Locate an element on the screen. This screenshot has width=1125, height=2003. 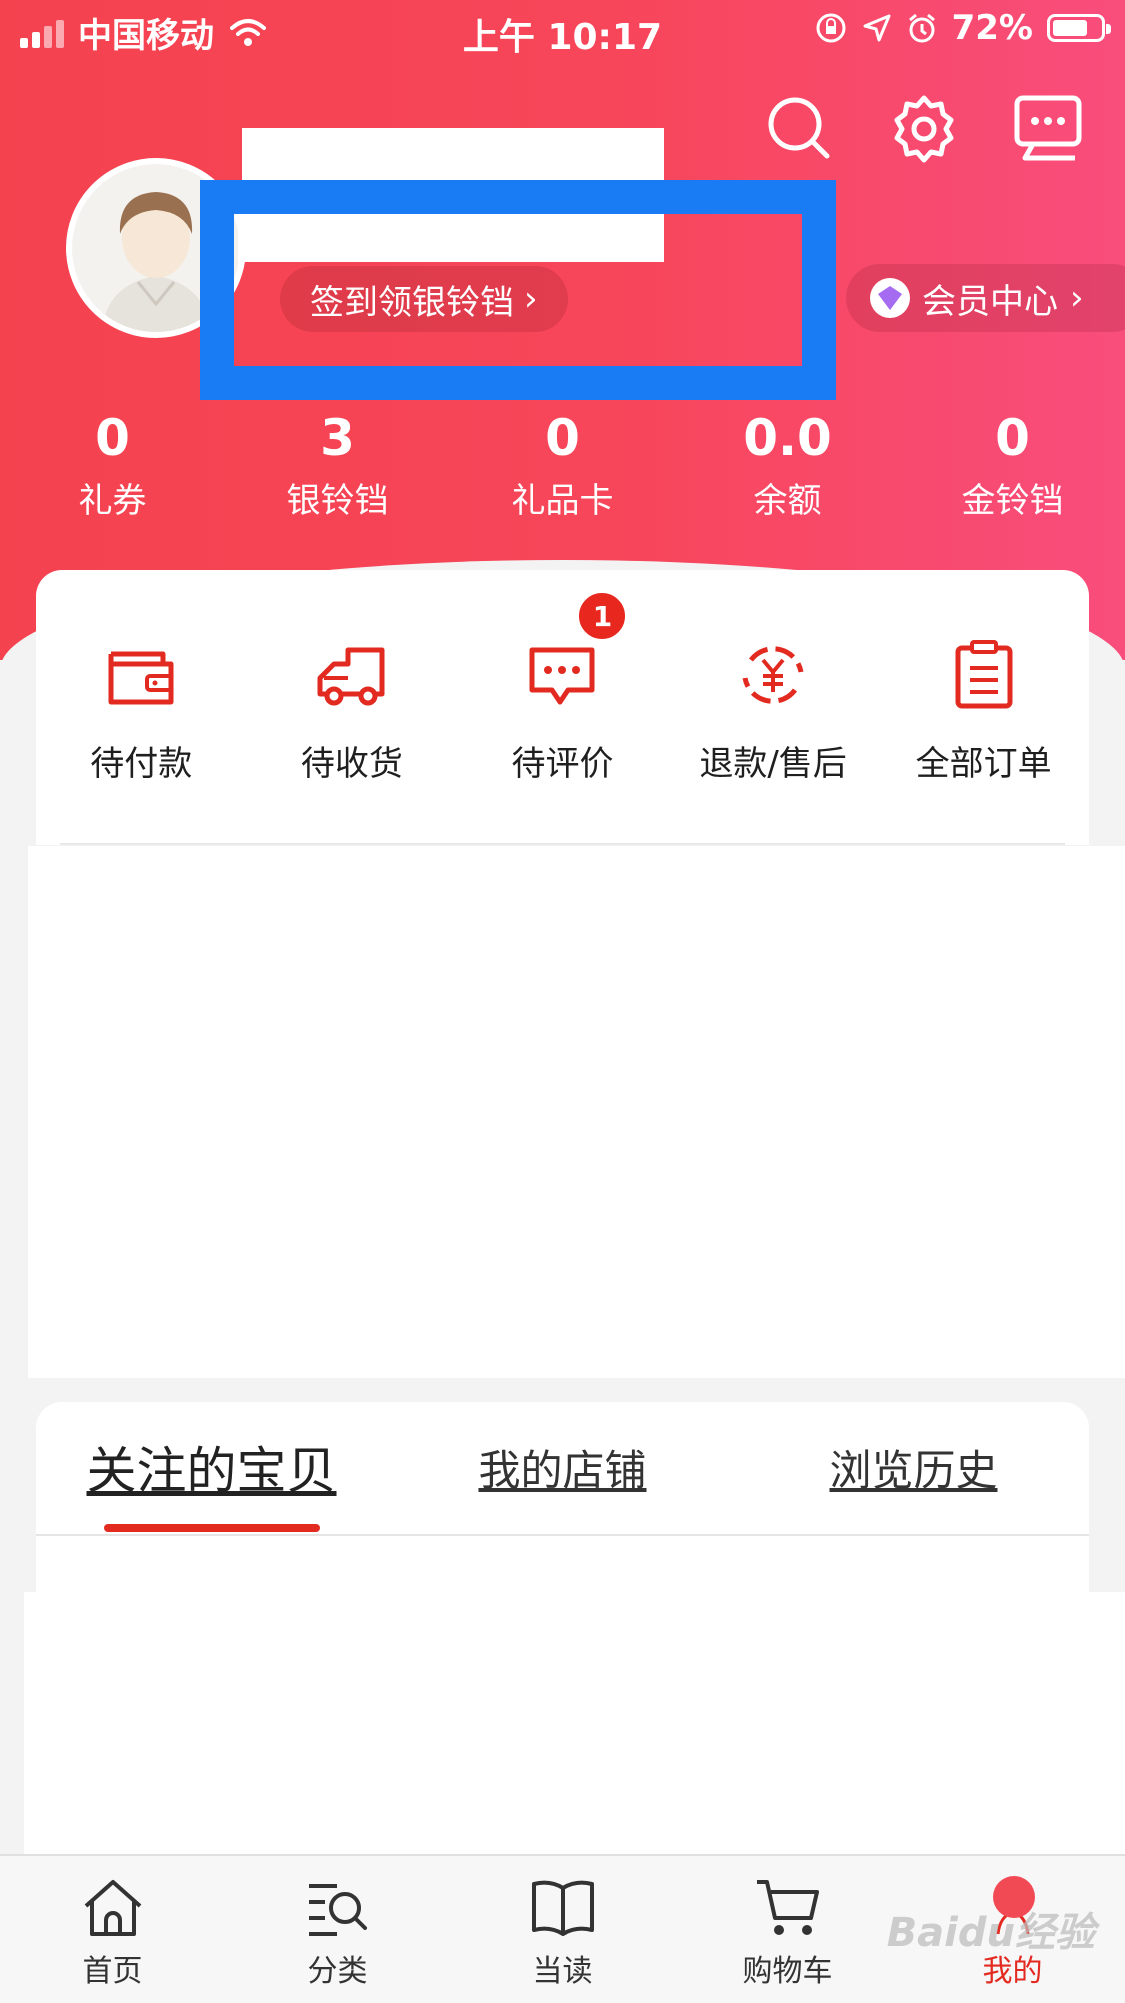
location-icon is located at coordinates (877, 28).